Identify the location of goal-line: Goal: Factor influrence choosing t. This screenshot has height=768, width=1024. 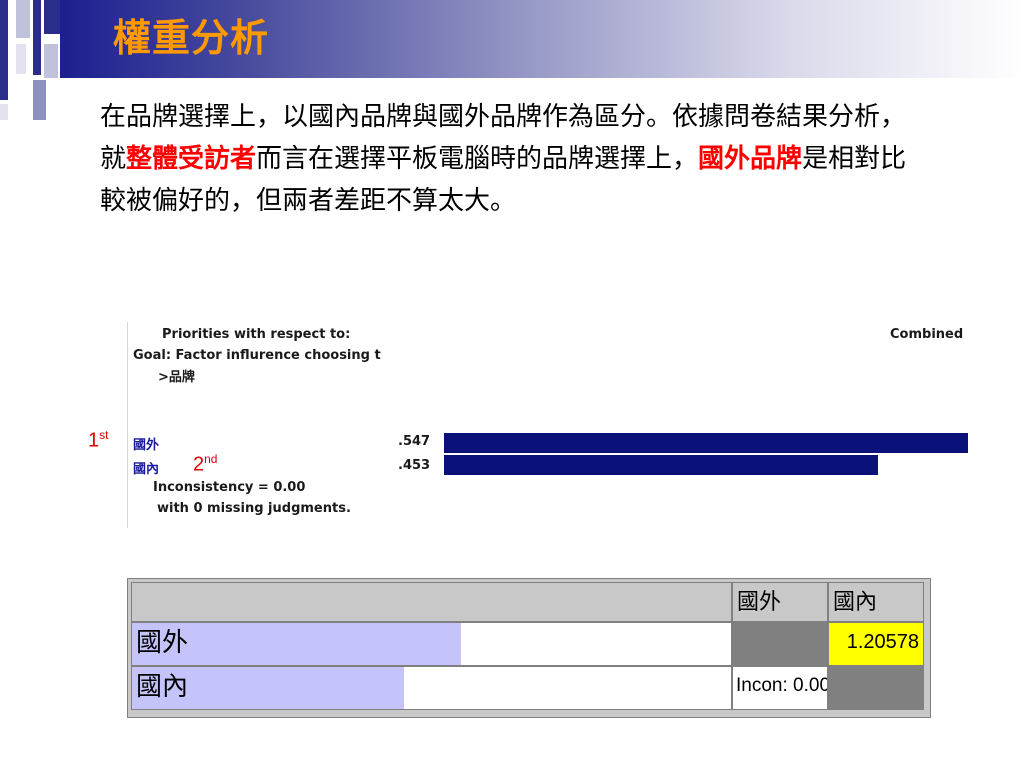
(257, 355).